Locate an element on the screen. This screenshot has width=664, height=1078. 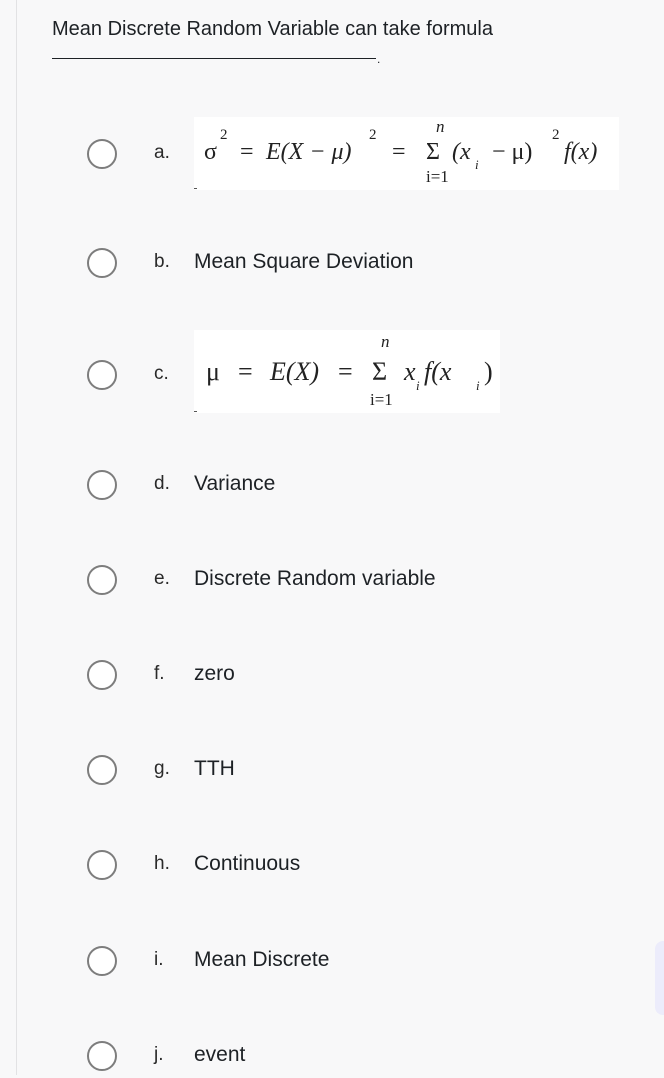
formula-expectation: E(X − μ) is located at coordinates (309, 152).